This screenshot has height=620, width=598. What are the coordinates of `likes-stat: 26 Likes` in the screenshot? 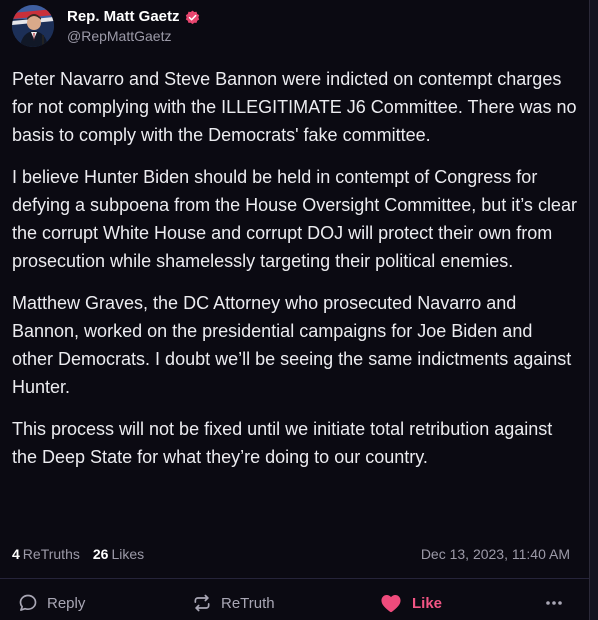 It's located at (118, 554).